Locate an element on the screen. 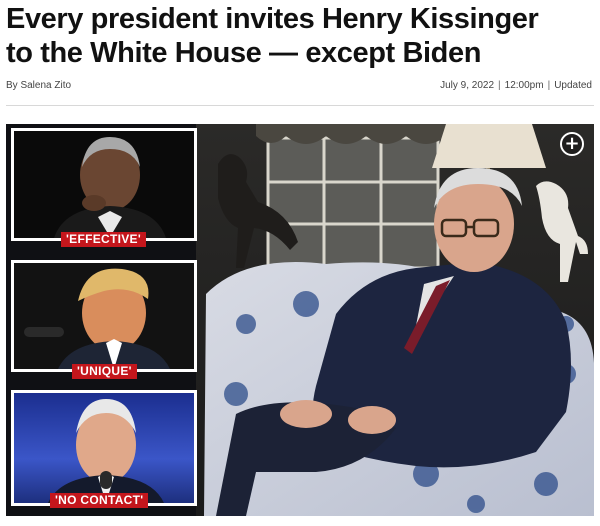  tag-no-contact: 'NO CONTACT' is located at coordinates (99, 500).